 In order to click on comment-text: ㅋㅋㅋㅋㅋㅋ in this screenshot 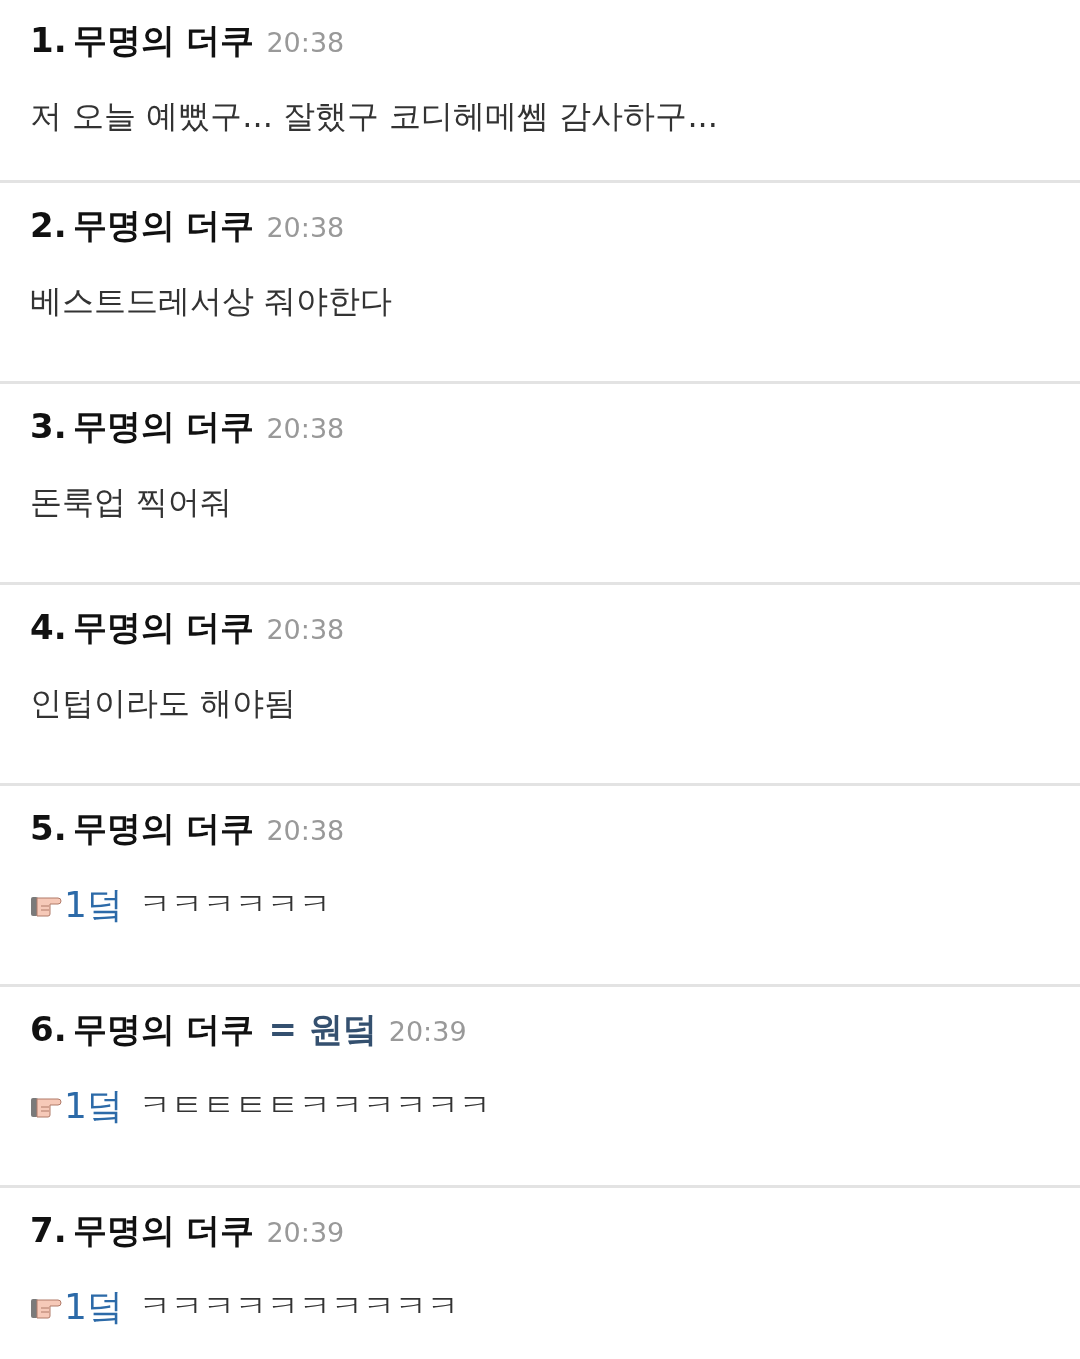, I will do `click(234, 904)`.